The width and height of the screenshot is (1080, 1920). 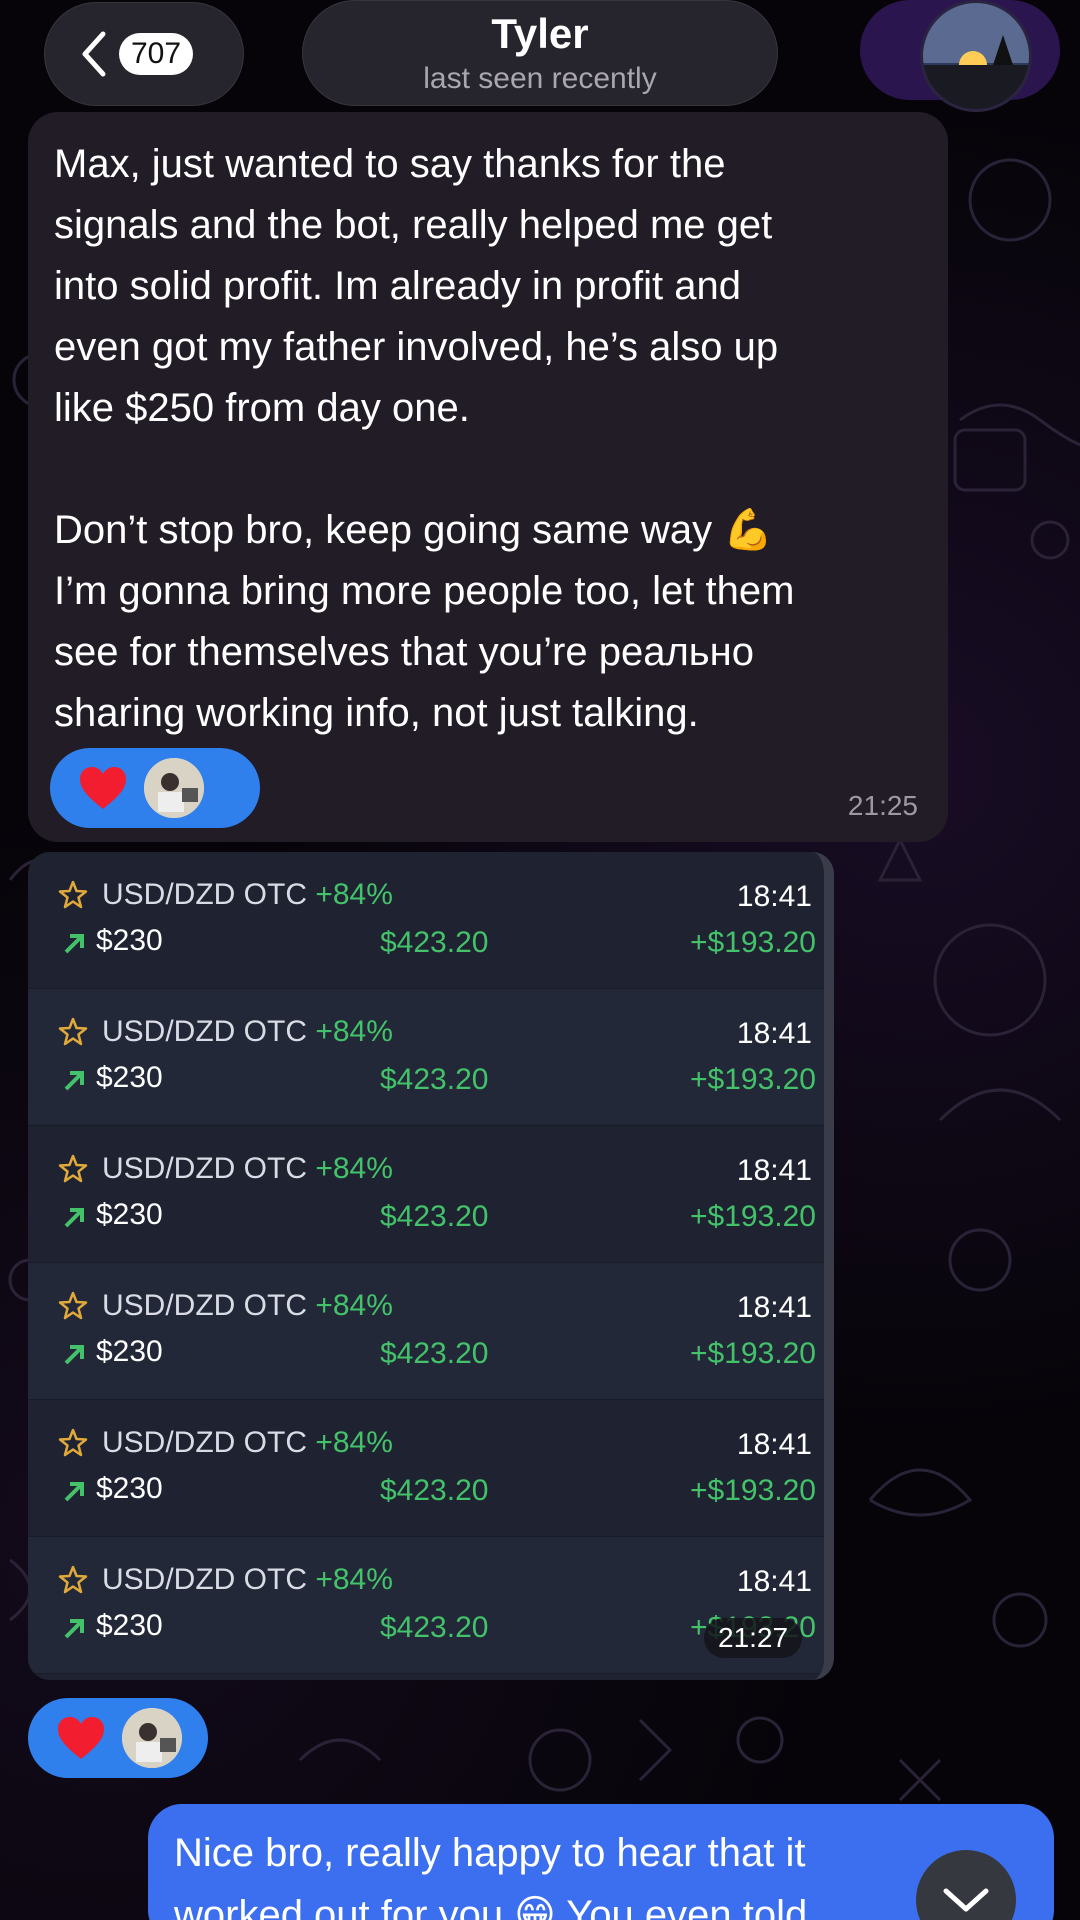 I want to click on screenshot-time: 21:27, so click(x=753, y=1638).